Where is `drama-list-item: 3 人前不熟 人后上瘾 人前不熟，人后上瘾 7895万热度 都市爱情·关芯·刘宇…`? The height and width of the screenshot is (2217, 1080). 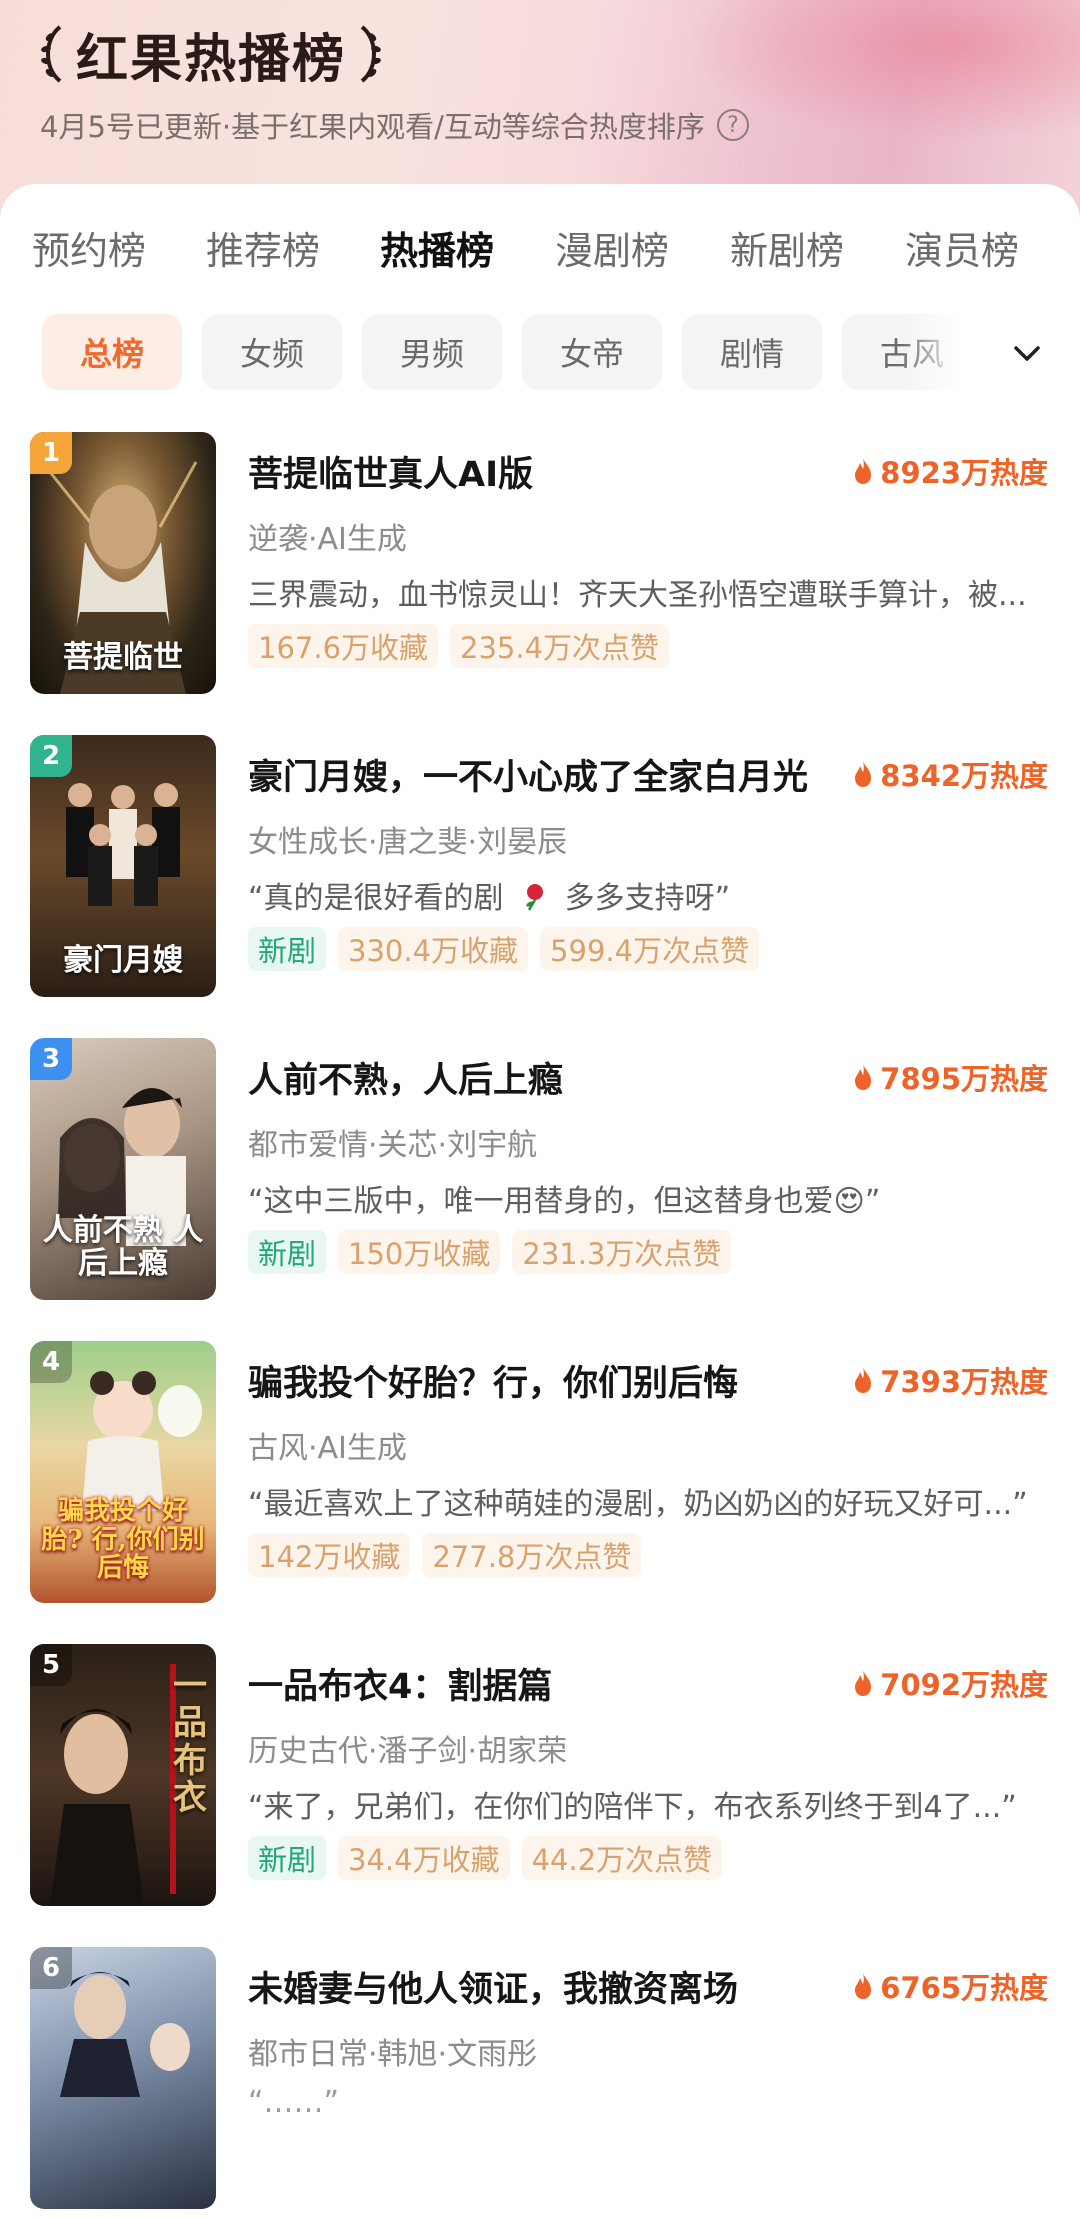 drama-list-item: 3 人前不熟 人后上瘾 人前不熟，人后上瘾 7895万热度 都市爱情·关芯·刘宇… is located at coordinates (540, 1173).